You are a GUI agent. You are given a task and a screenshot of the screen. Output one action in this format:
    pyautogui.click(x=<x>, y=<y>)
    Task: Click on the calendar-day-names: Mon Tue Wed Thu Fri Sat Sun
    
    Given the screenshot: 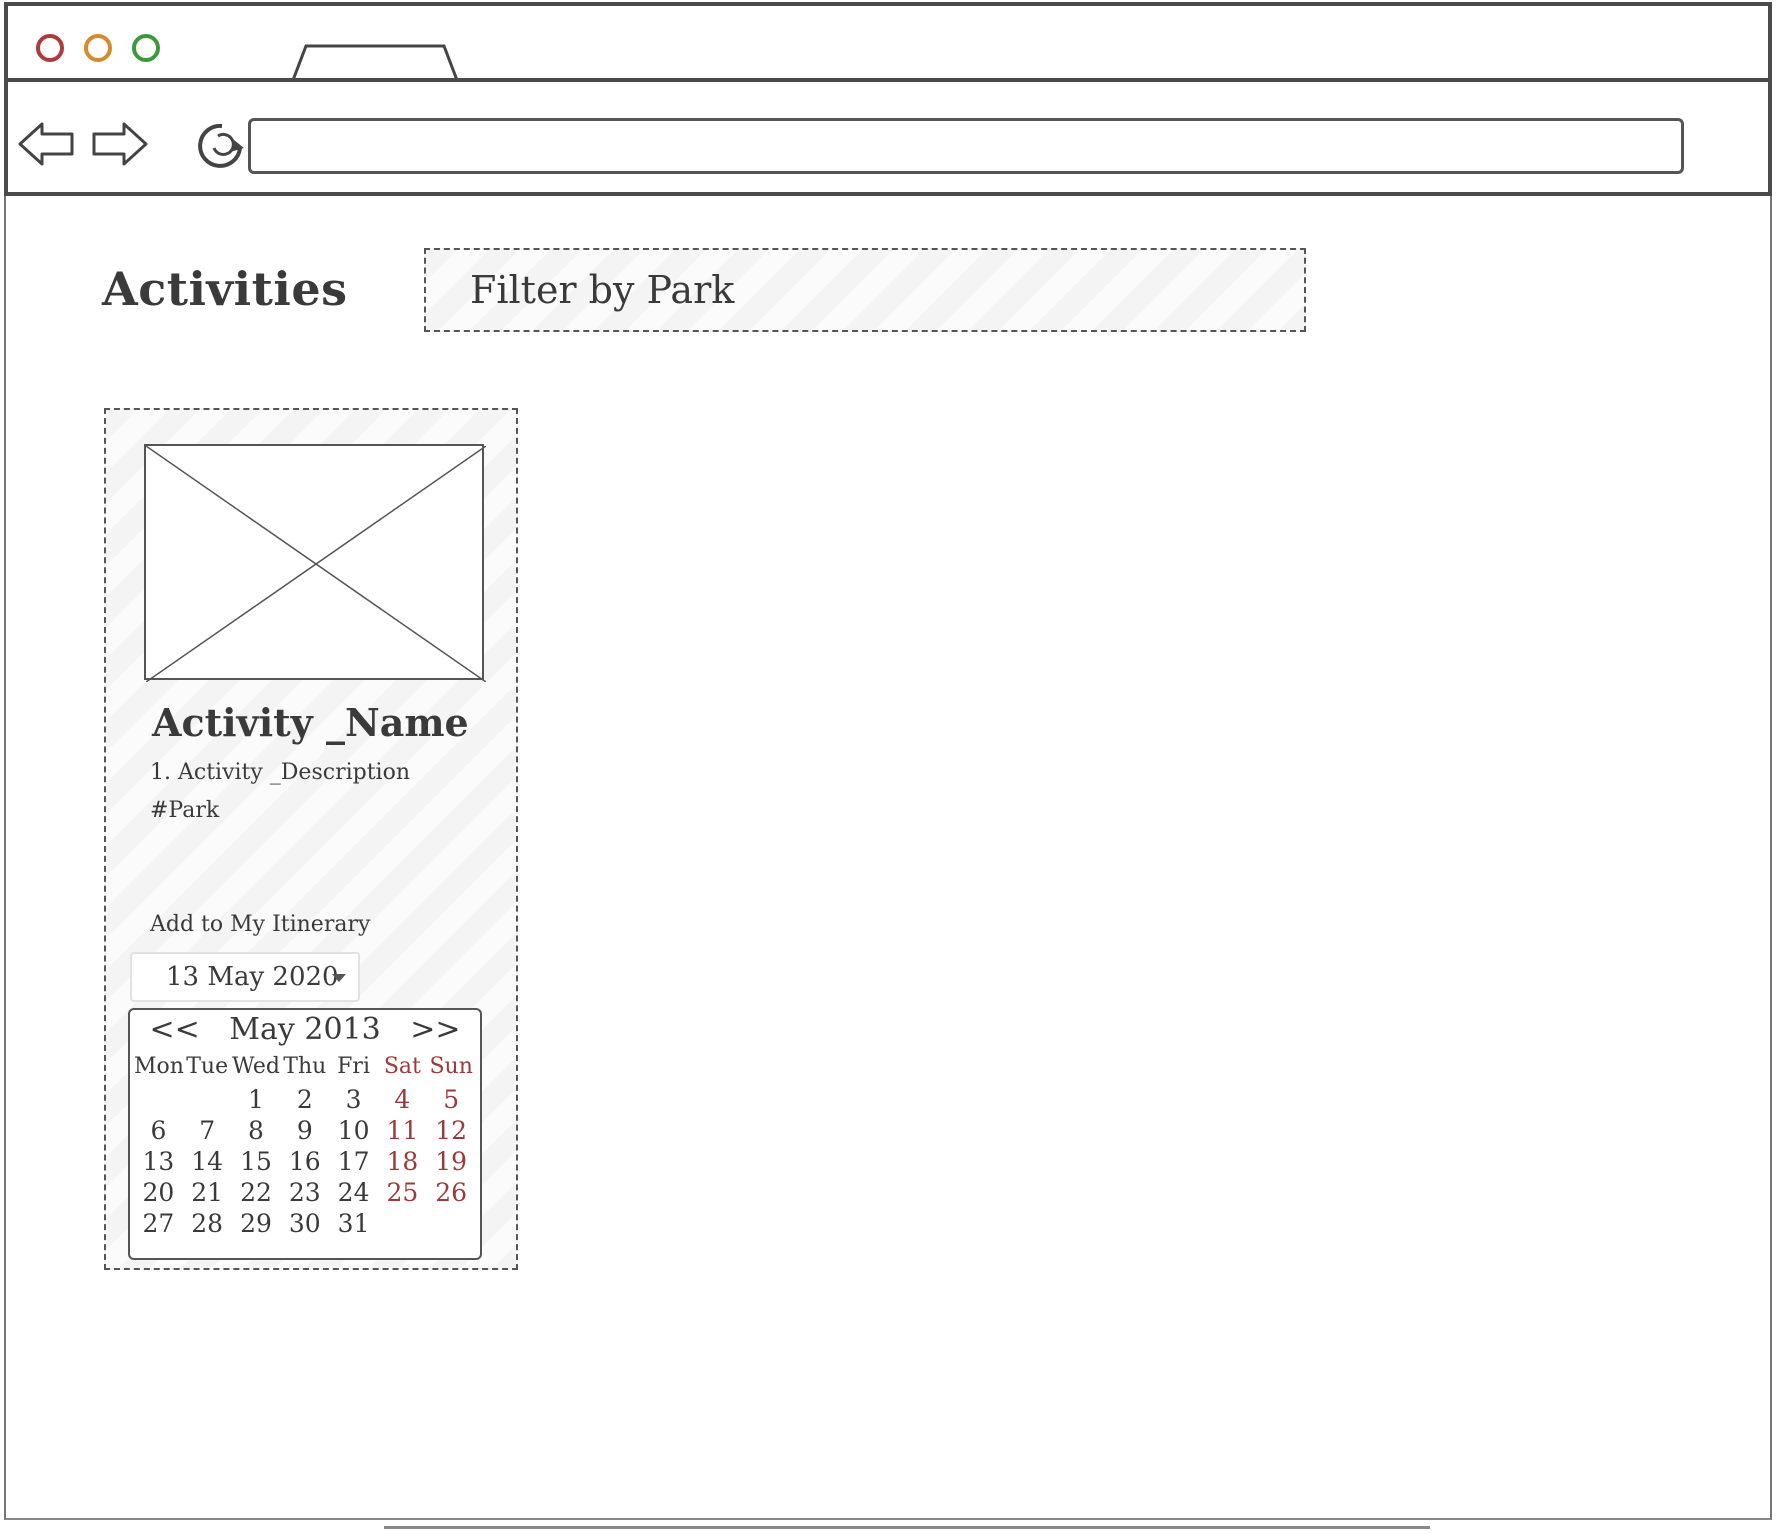 What is the action you would take?
    pyautogui.click(x=305, y=1069)
    